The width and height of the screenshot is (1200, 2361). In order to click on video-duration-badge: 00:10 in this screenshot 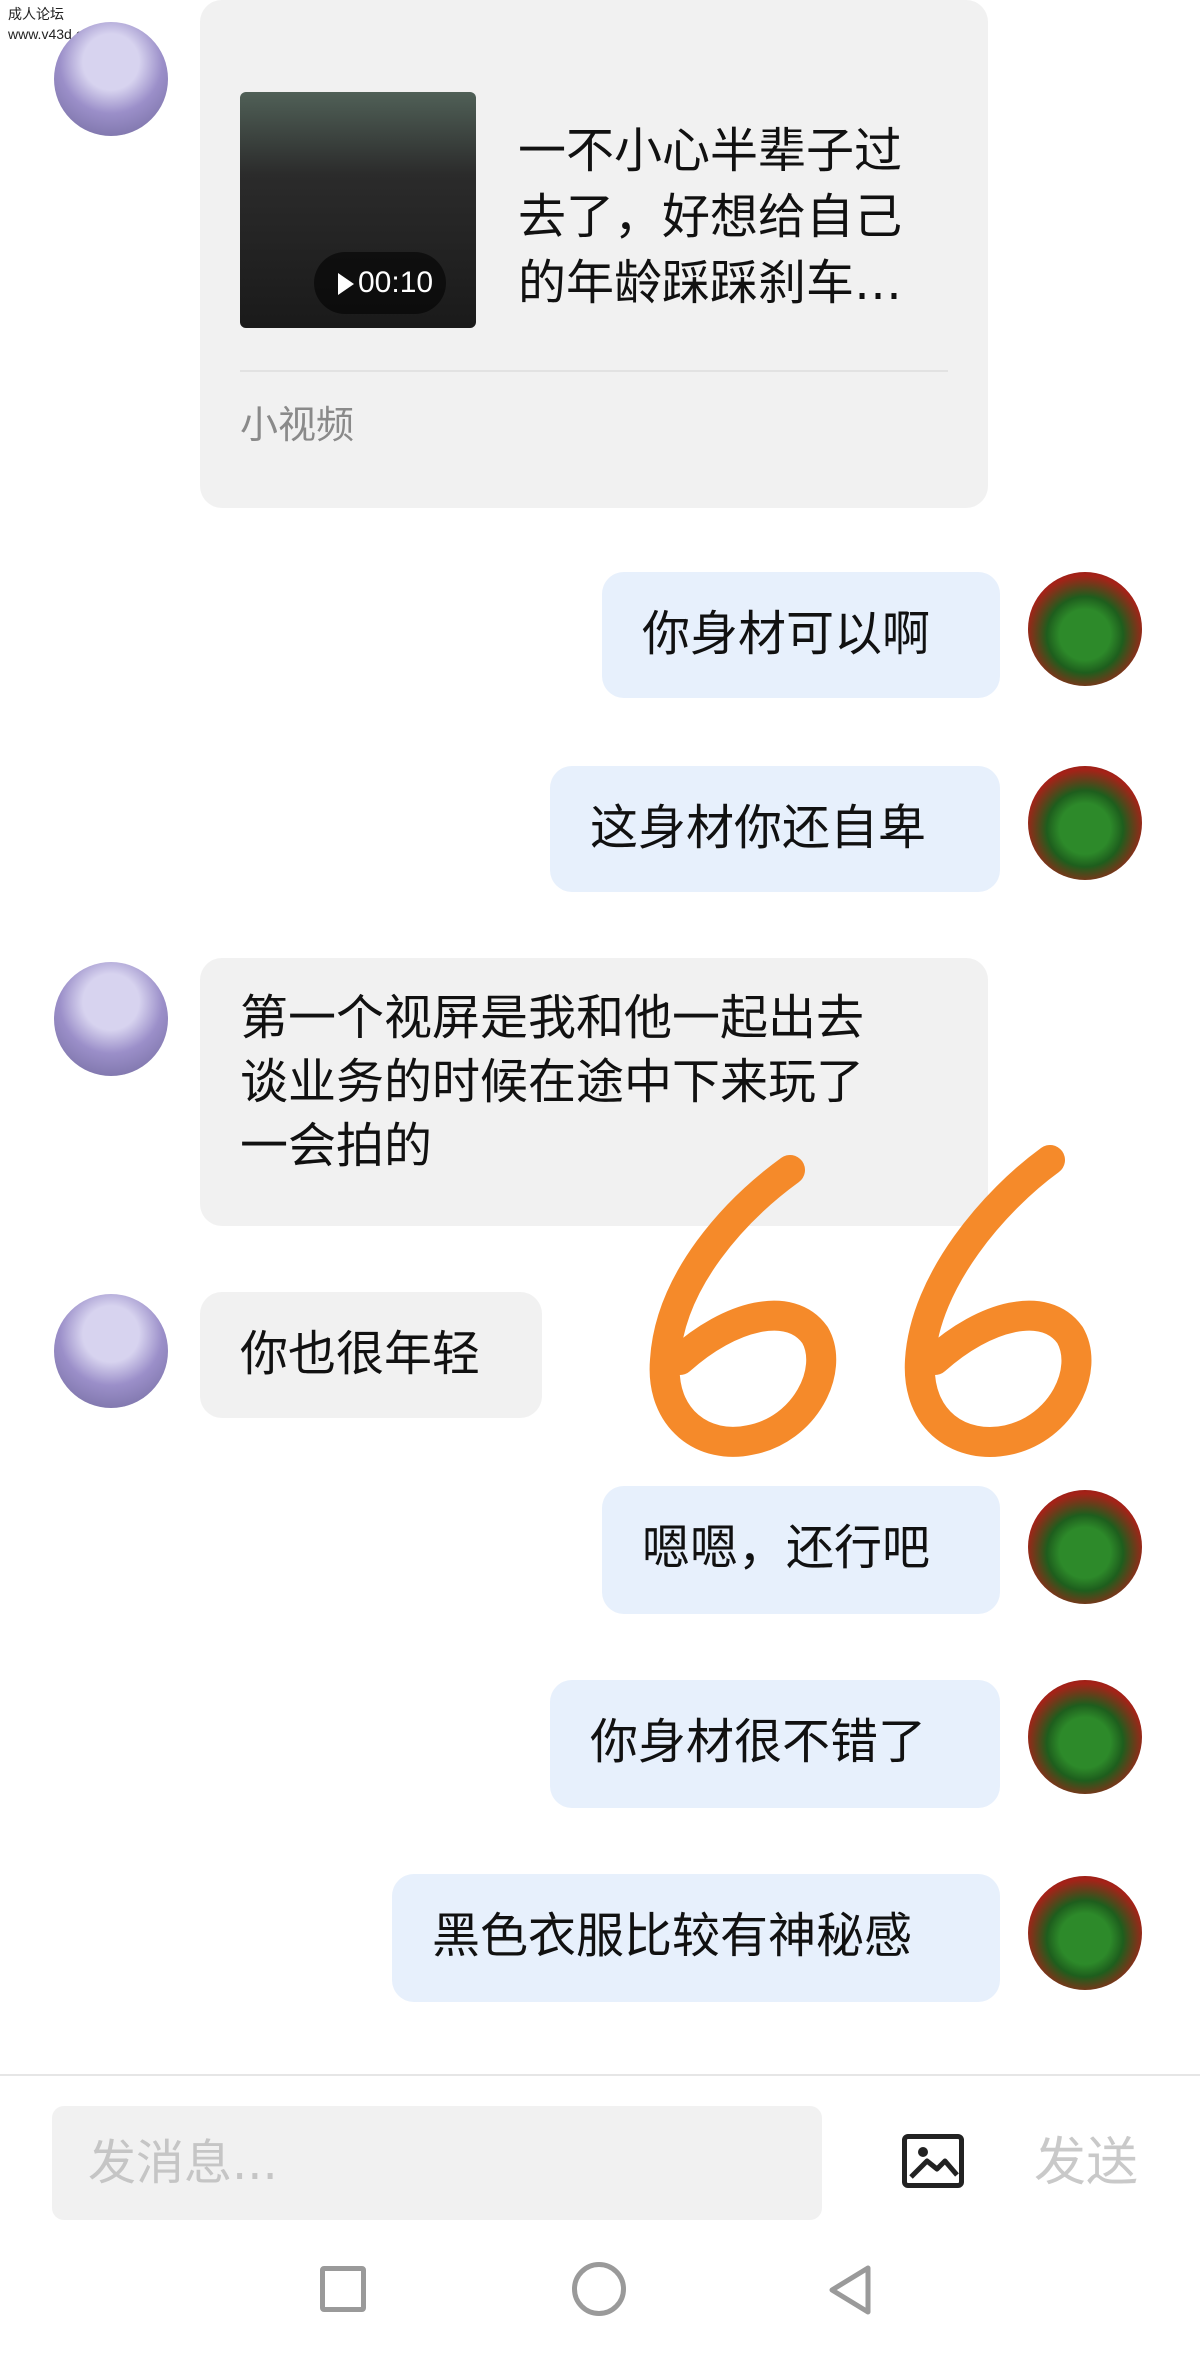, I will do `click(380, 283)`.